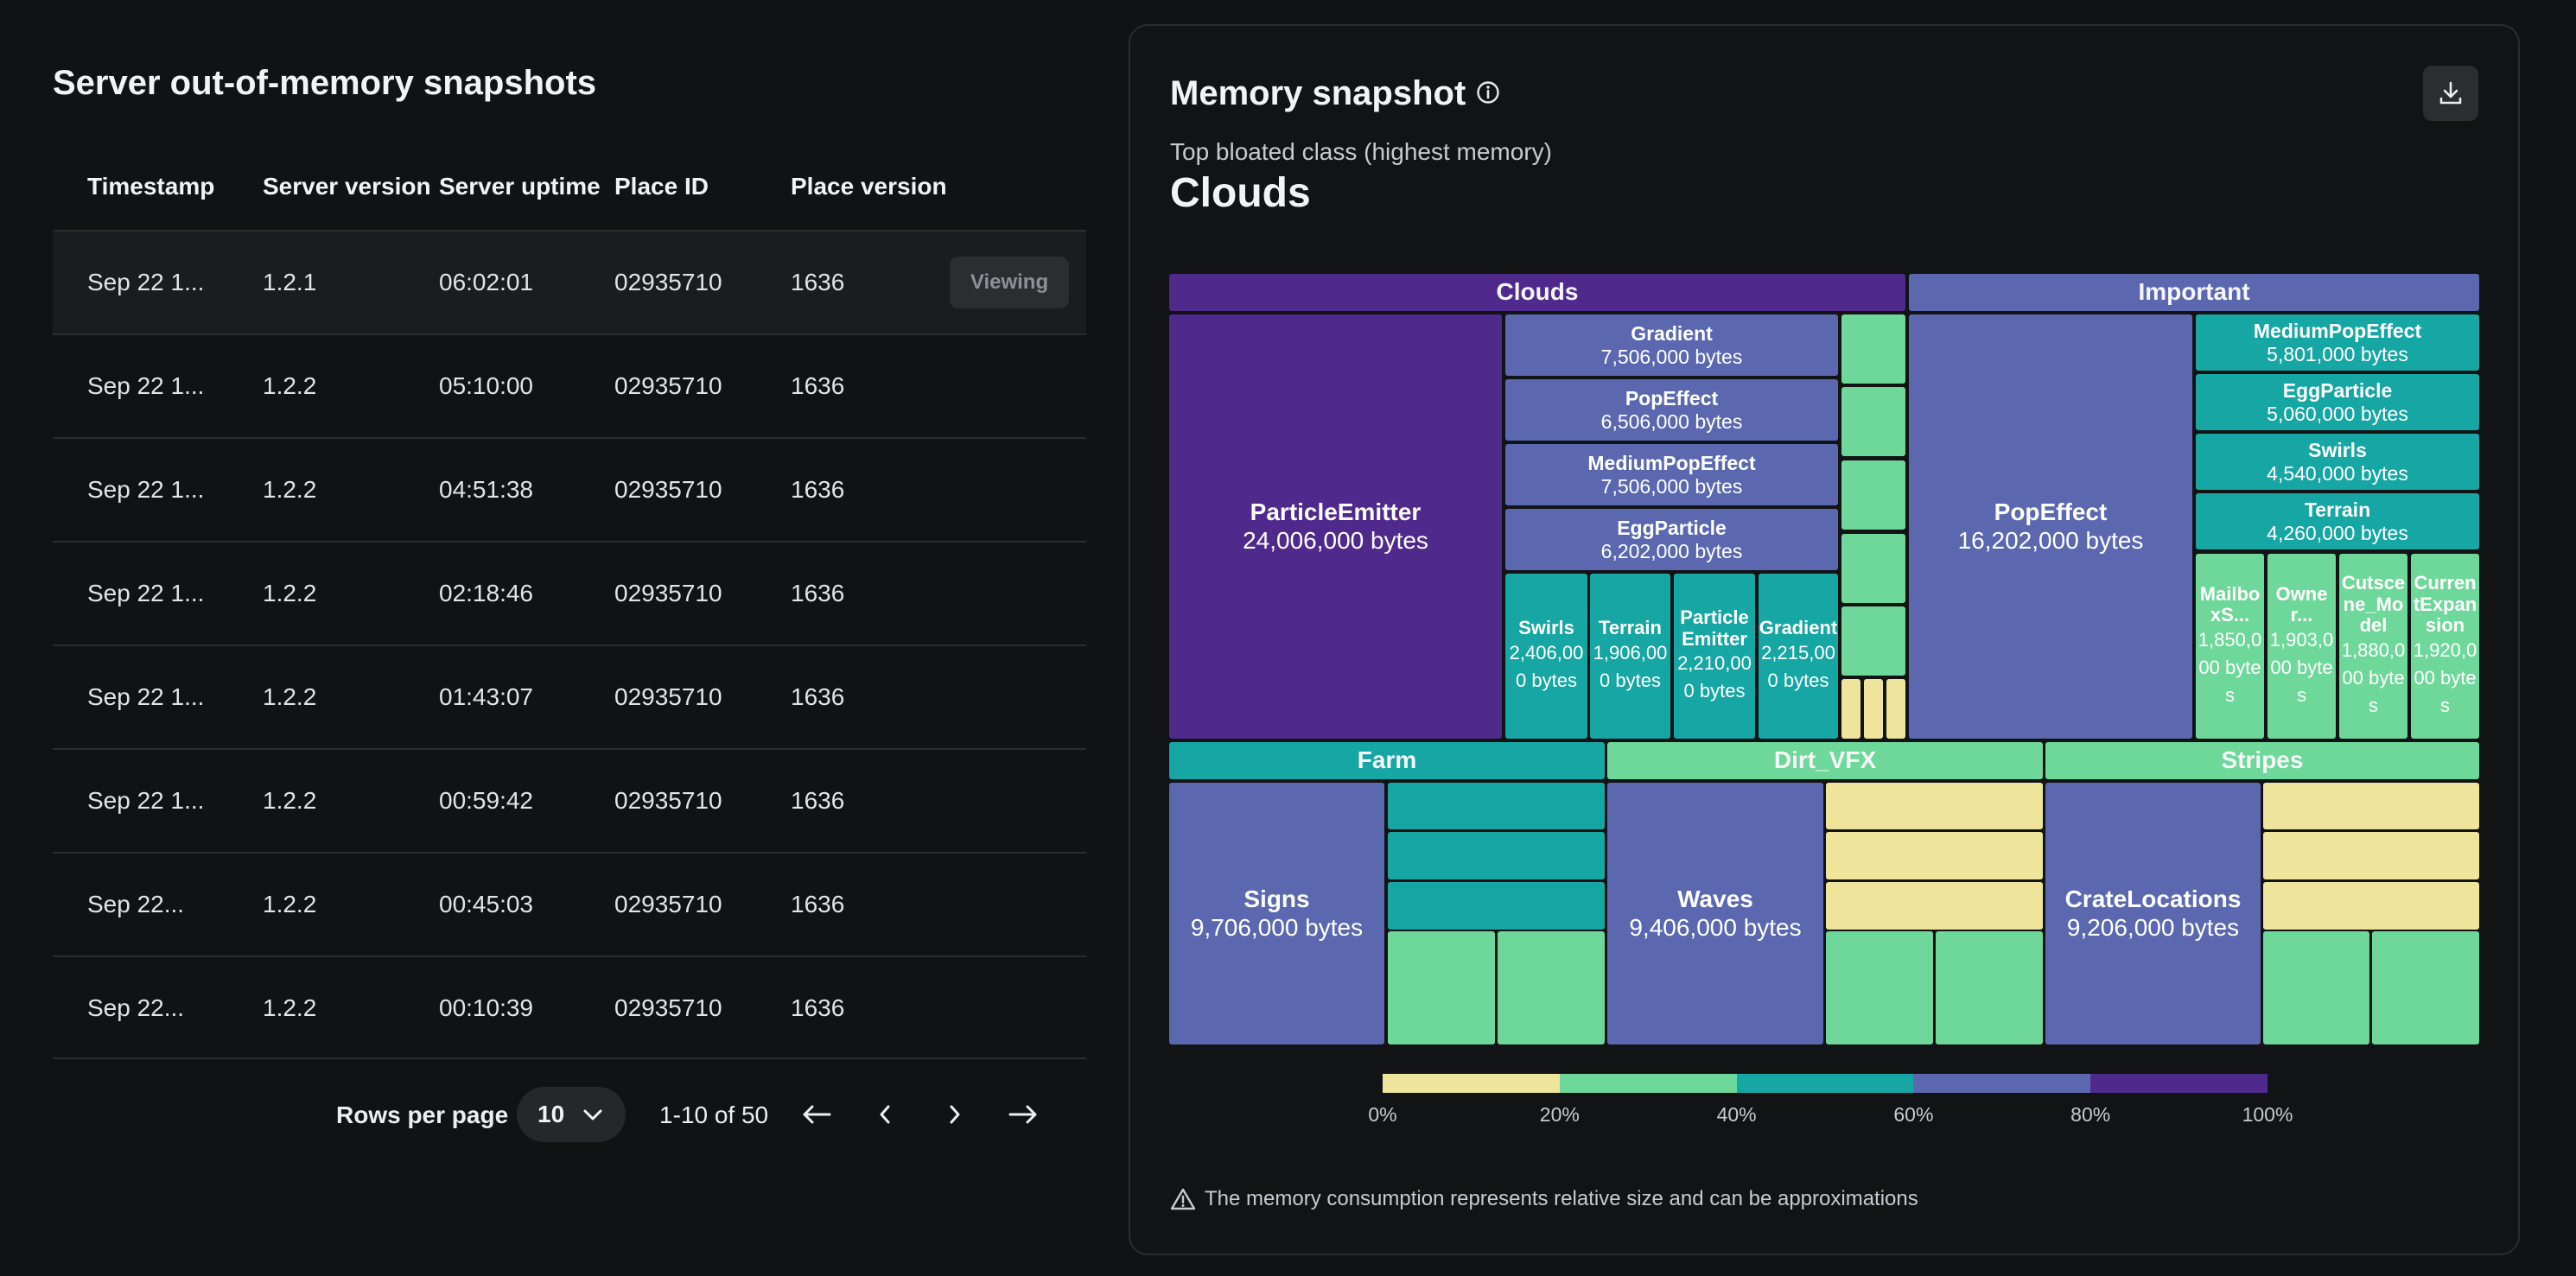 The width and height of the screenshot is (2576, 1276). I want to click on treemap-cell-bytes: 7,506,000 bytes, so click(1672, 356).